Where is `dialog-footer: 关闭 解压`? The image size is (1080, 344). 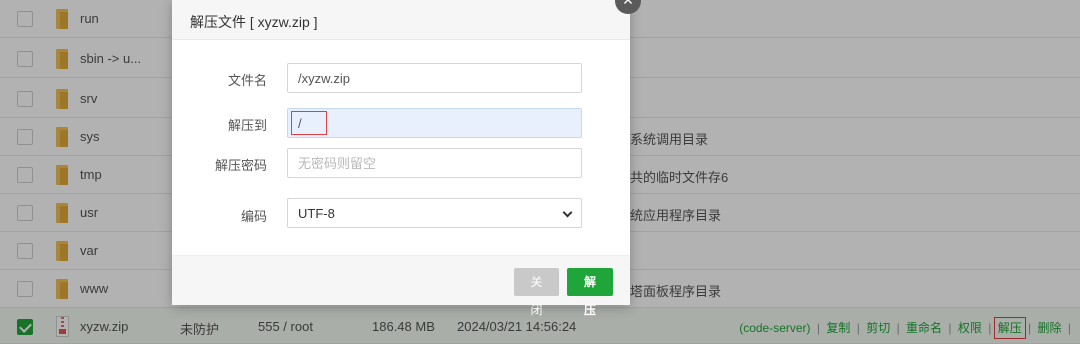
dialog-footer: 关闭 解压 is located at coordinates (401, 286).